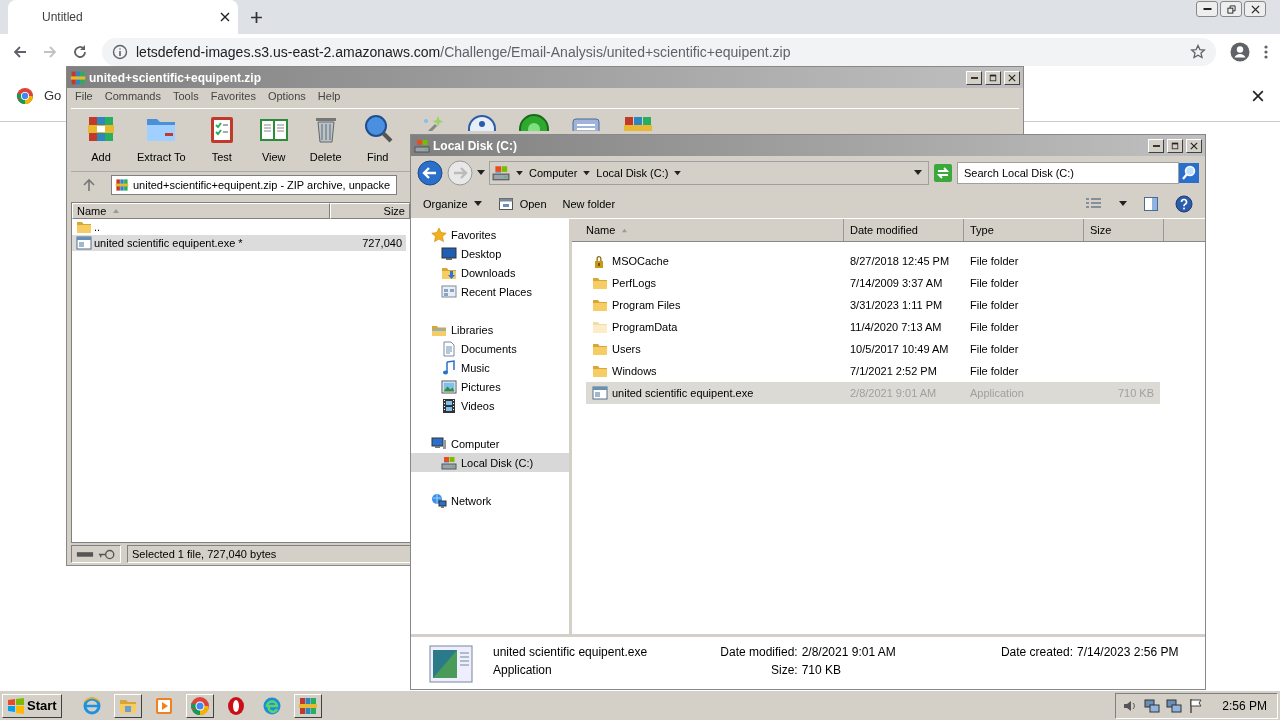 The image size is (1280, 720). What do you see at coordinates (451, 664) in the screenshot?
I see `application-icon` at bounding box center [451, 664].